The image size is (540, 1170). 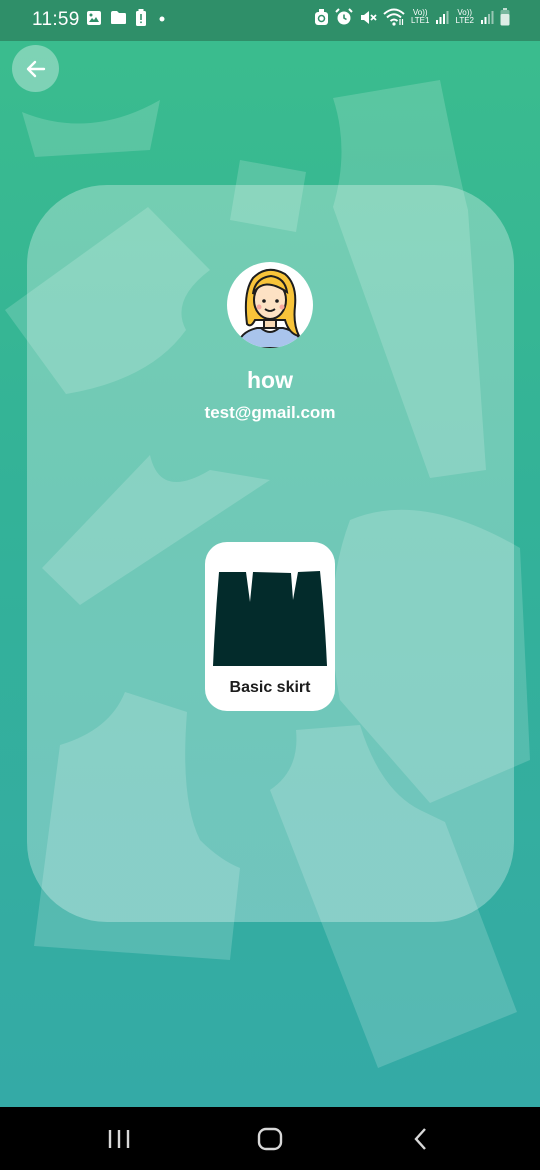 What do you see at coordinates (118, 17) in the screenshot?
I see `folder-icon` at bounding box center [118, 17].